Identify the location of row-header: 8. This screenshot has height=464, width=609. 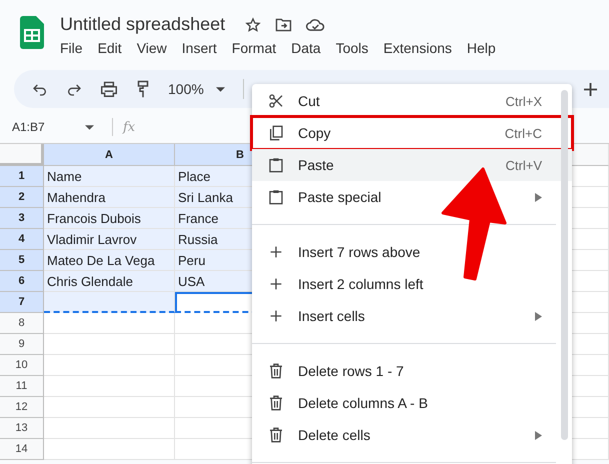
(22, 323).